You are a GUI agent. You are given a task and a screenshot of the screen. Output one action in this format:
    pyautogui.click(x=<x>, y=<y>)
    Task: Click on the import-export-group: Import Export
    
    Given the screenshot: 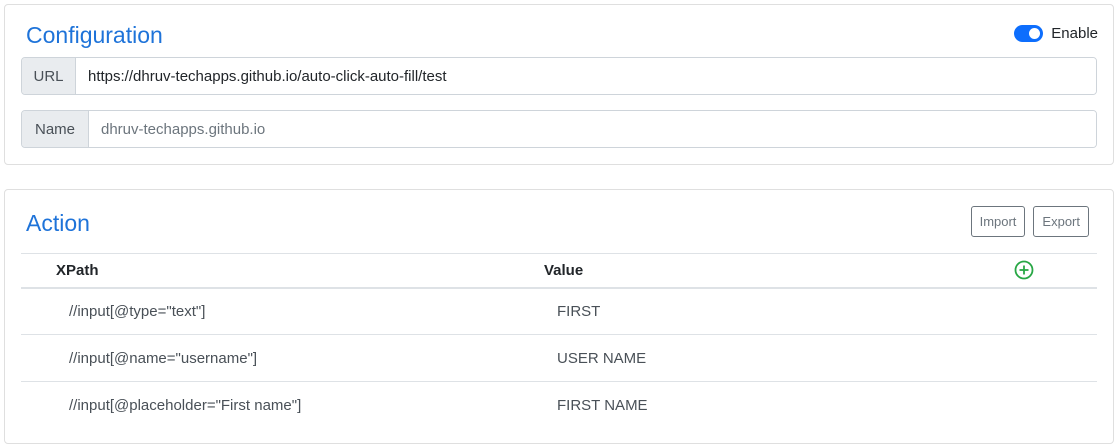 What is the action you would take?
    pyautogui.click(x=1029, y=221)
    